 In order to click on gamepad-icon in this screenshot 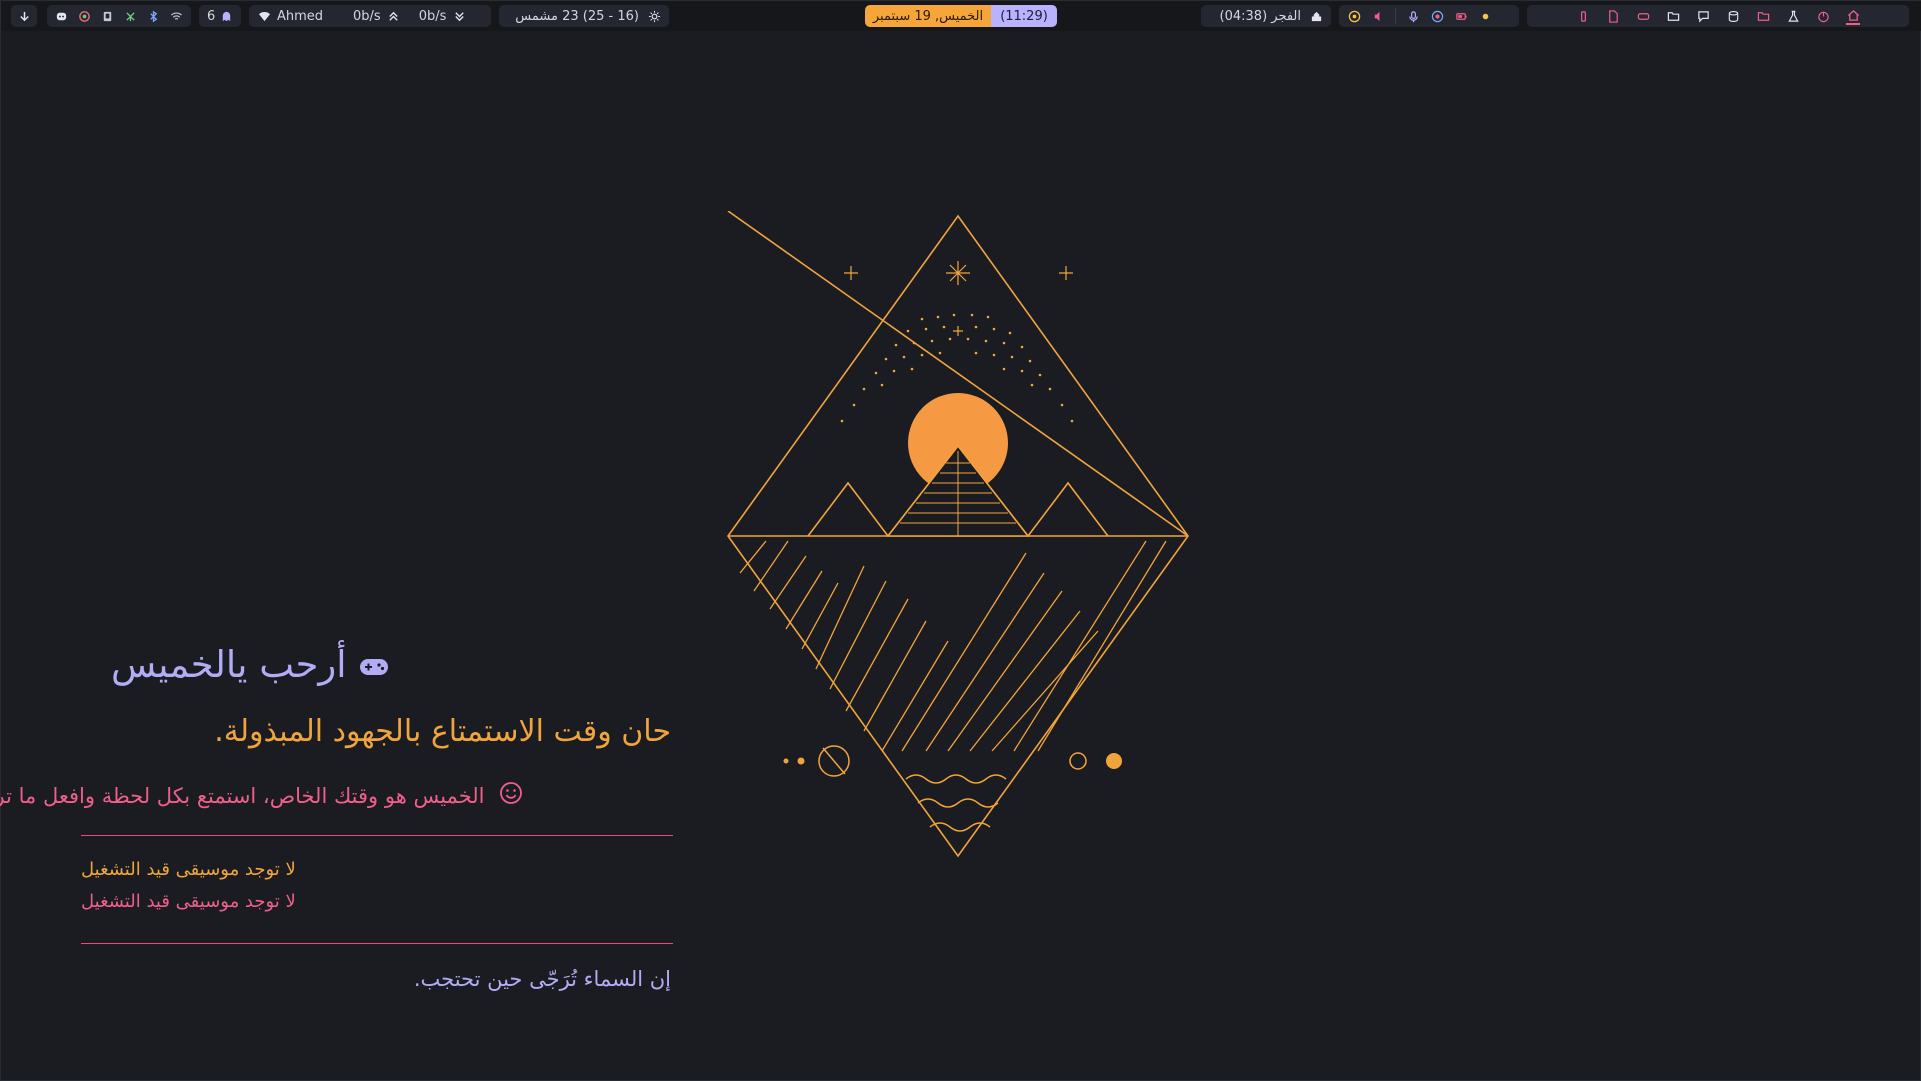, I will do `click(374, 664)`.